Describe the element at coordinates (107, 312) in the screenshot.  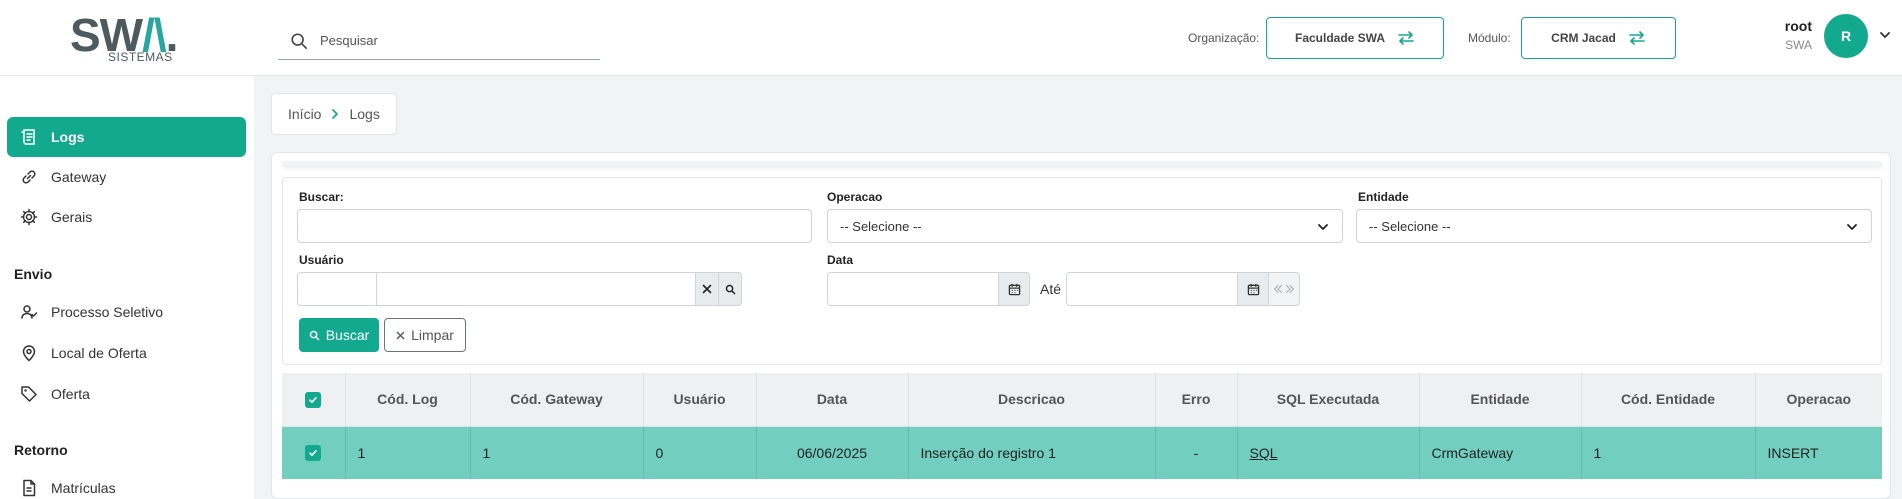
I see `sidebar-item-label: Processo Seletivo` at that location.